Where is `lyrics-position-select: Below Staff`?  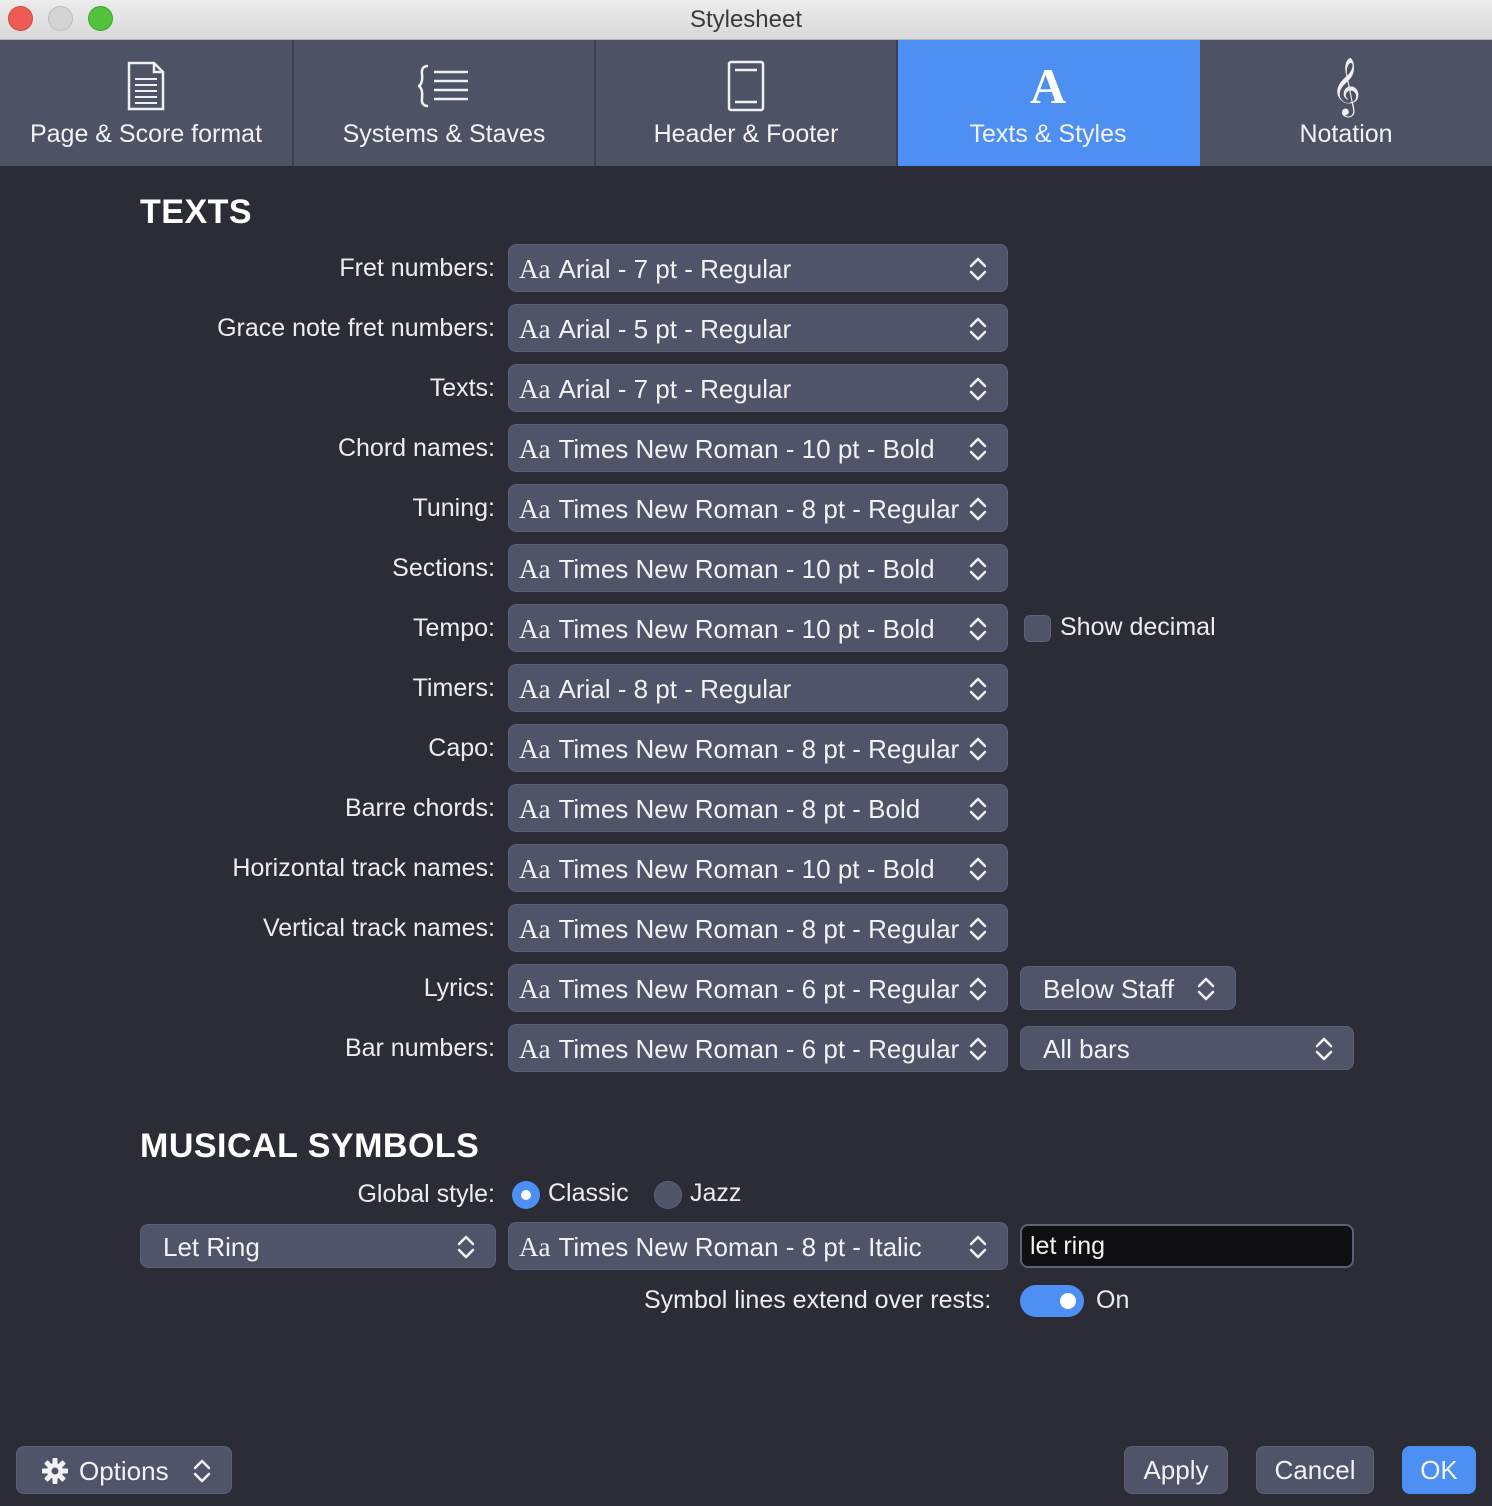 lyrics-position-select: Below Staff is located at coordinates (1128, 988).